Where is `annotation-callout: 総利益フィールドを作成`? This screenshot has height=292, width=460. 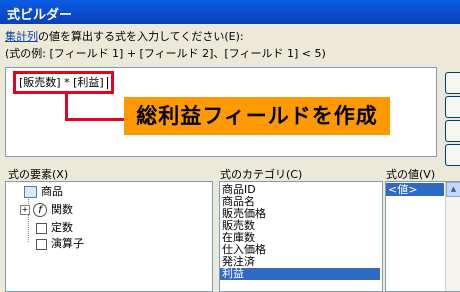
annotation-callout: 総利益フィールドを作成 is located at coordinates (257, 116).